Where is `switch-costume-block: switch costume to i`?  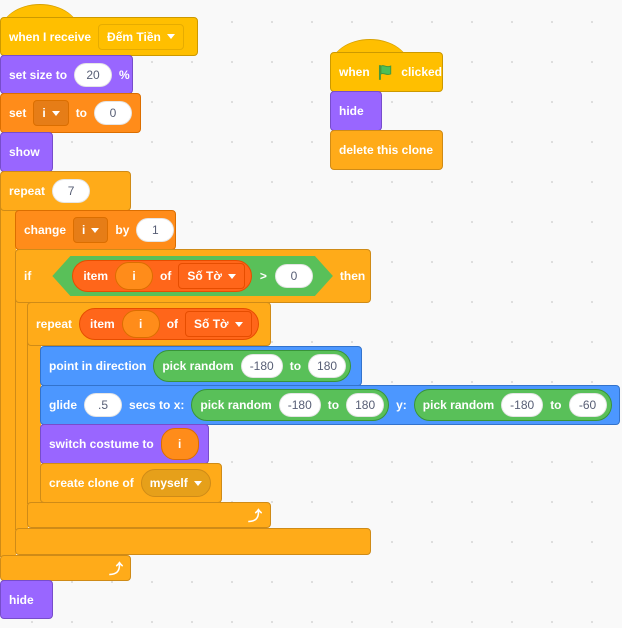
switch-costume-block: switch costume to i is located at coordinates (124, 444).